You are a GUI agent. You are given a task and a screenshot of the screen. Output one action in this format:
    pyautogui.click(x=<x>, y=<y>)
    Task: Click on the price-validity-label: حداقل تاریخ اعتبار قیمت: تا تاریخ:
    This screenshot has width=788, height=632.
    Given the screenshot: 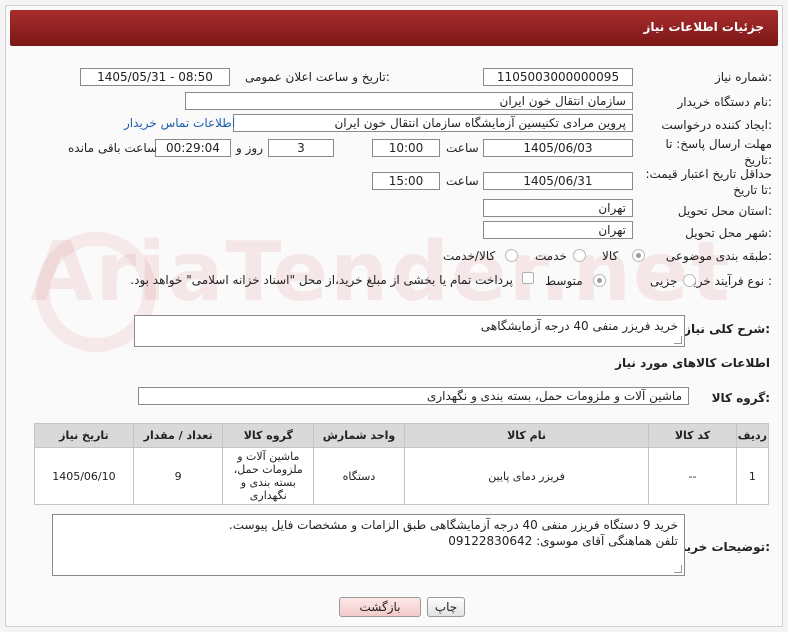 What is the action you would take?
    pyautogui.click(x=708, y=182)
    